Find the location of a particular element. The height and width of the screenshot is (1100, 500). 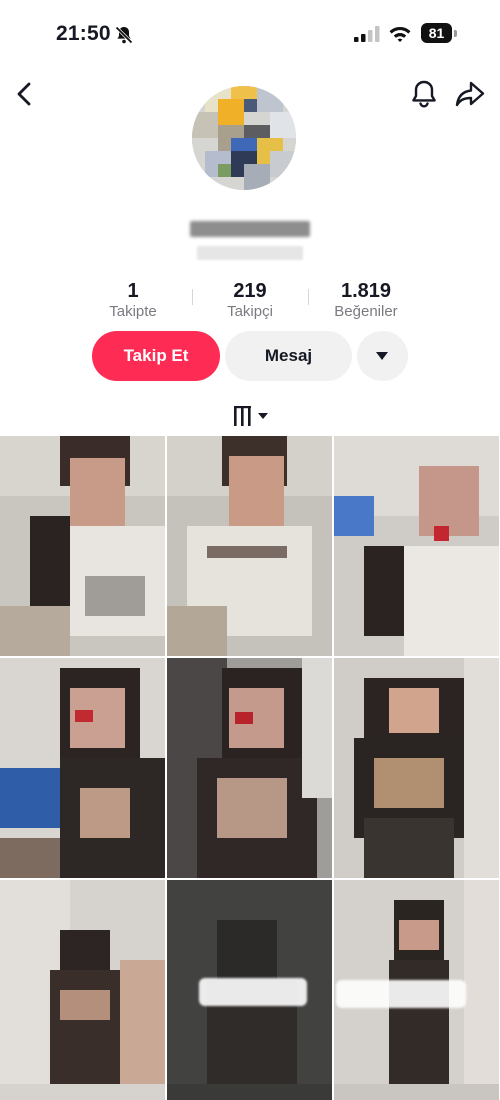

cellular-signal-icon is located at coordinates (367, 34).